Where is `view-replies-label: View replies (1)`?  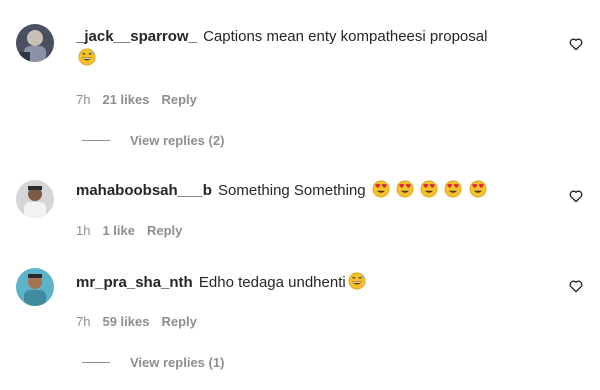 view-replies-label: View replies (1) is located at coordinates (177, 362).